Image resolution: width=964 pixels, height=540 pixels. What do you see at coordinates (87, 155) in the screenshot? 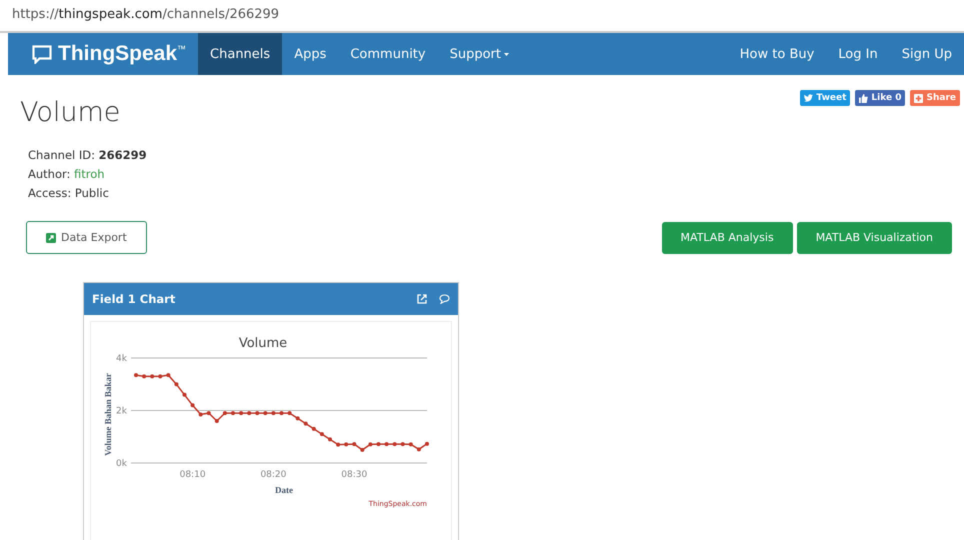
I see `channel-id: Channel ID: 266299` at bounding box center [87, 155].